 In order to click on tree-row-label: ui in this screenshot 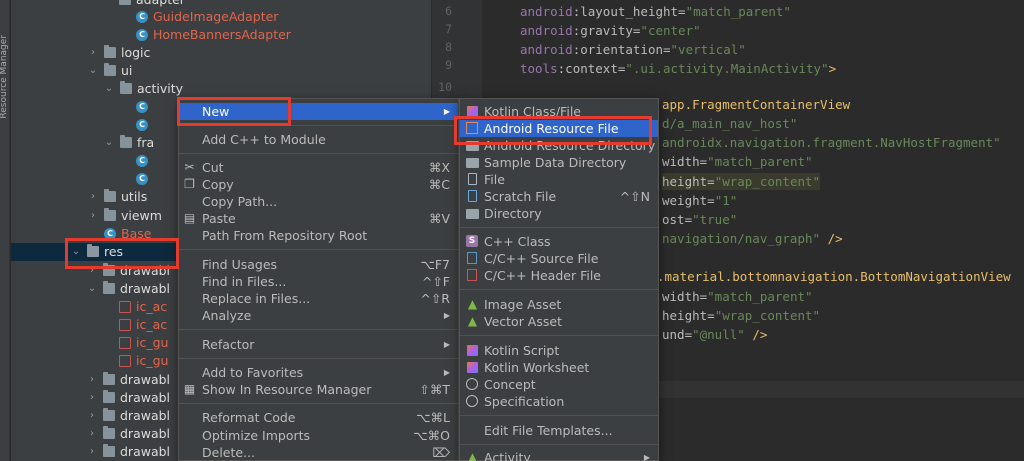, I will do `click(127, 70)`.